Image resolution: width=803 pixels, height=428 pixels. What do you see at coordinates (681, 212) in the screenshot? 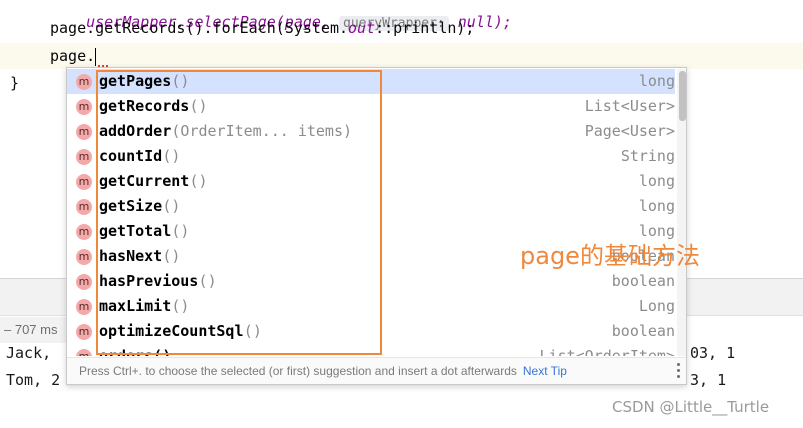
I see `completion-scrollbar` at bounding box center [681, 212].